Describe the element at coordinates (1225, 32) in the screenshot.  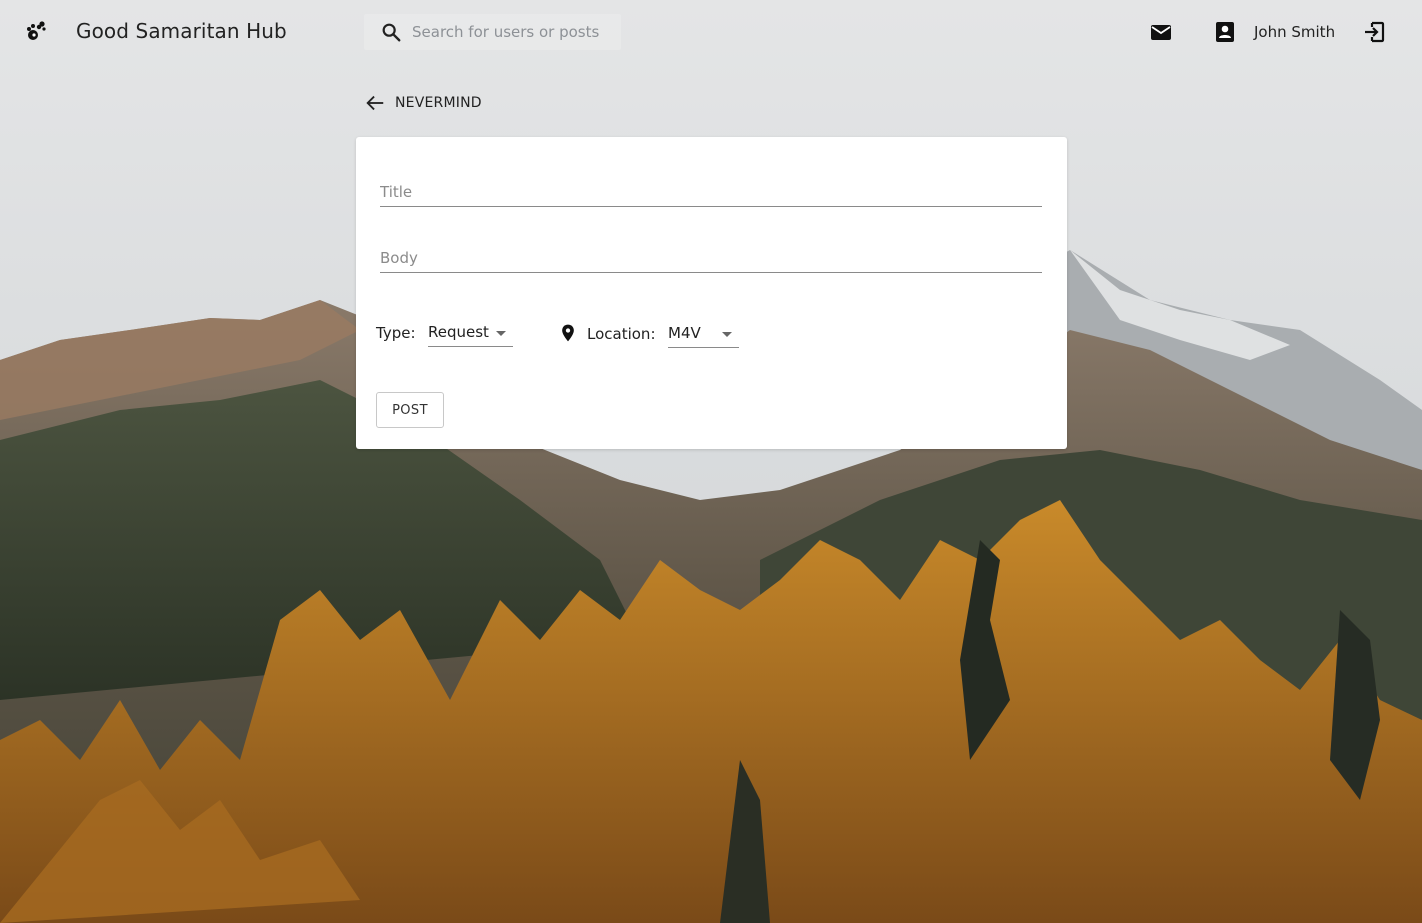
I see `account-box-icon` at that location.